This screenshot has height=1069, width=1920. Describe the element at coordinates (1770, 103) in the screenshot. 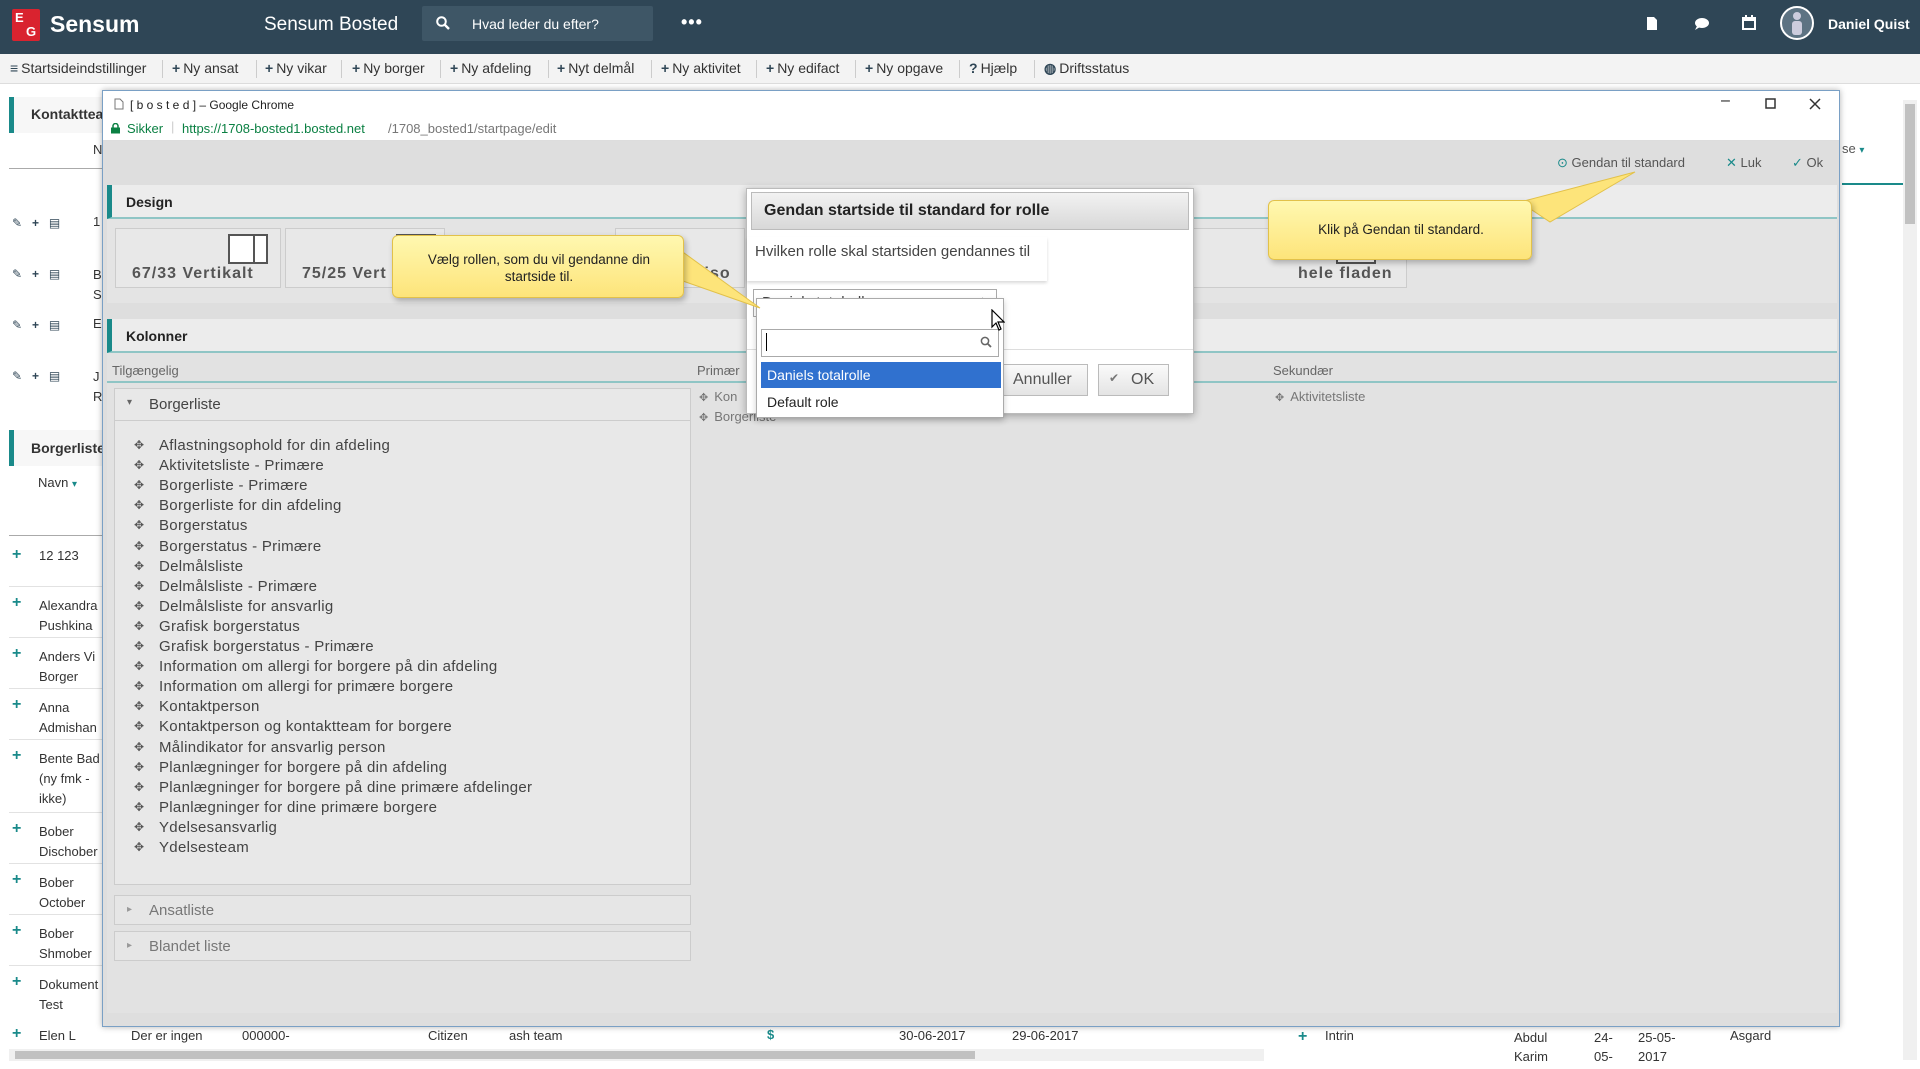

I see `maximize-button` at that location.